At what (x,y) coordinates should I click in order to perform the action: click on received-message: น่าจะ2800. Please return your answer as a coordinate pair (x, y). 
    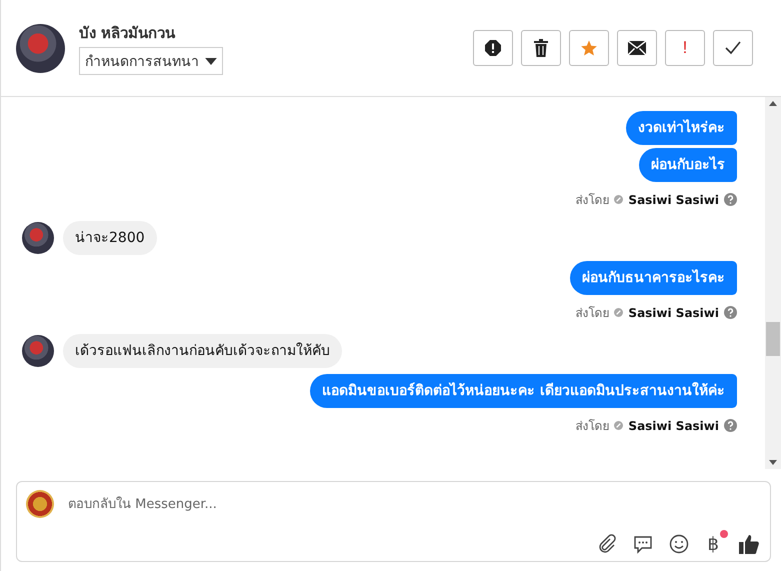
    Looking at the image, I should click on (110, 238).